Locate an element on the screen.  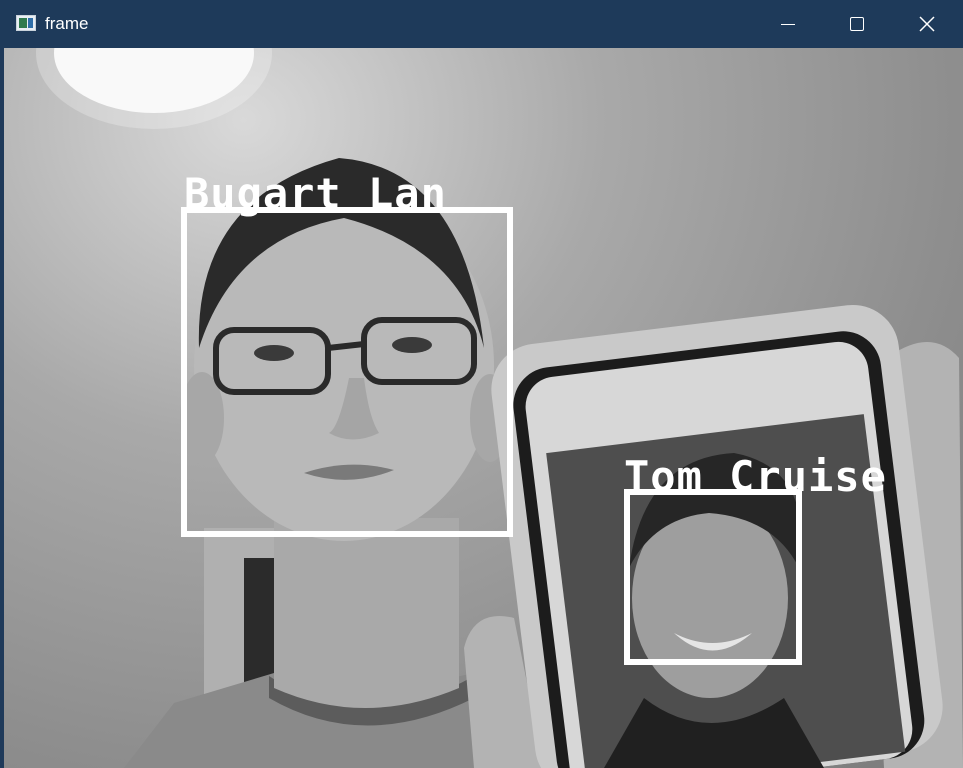
title-bar: frame is located at coordinates (481, 24).